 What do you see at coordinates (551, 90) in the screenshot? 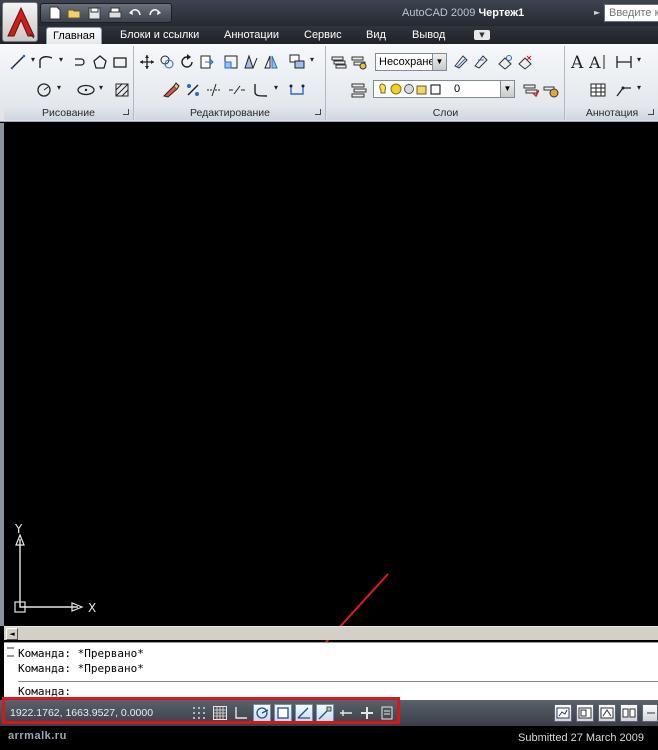
I see `layer-walk-icon` at bounding box center [551, 90].